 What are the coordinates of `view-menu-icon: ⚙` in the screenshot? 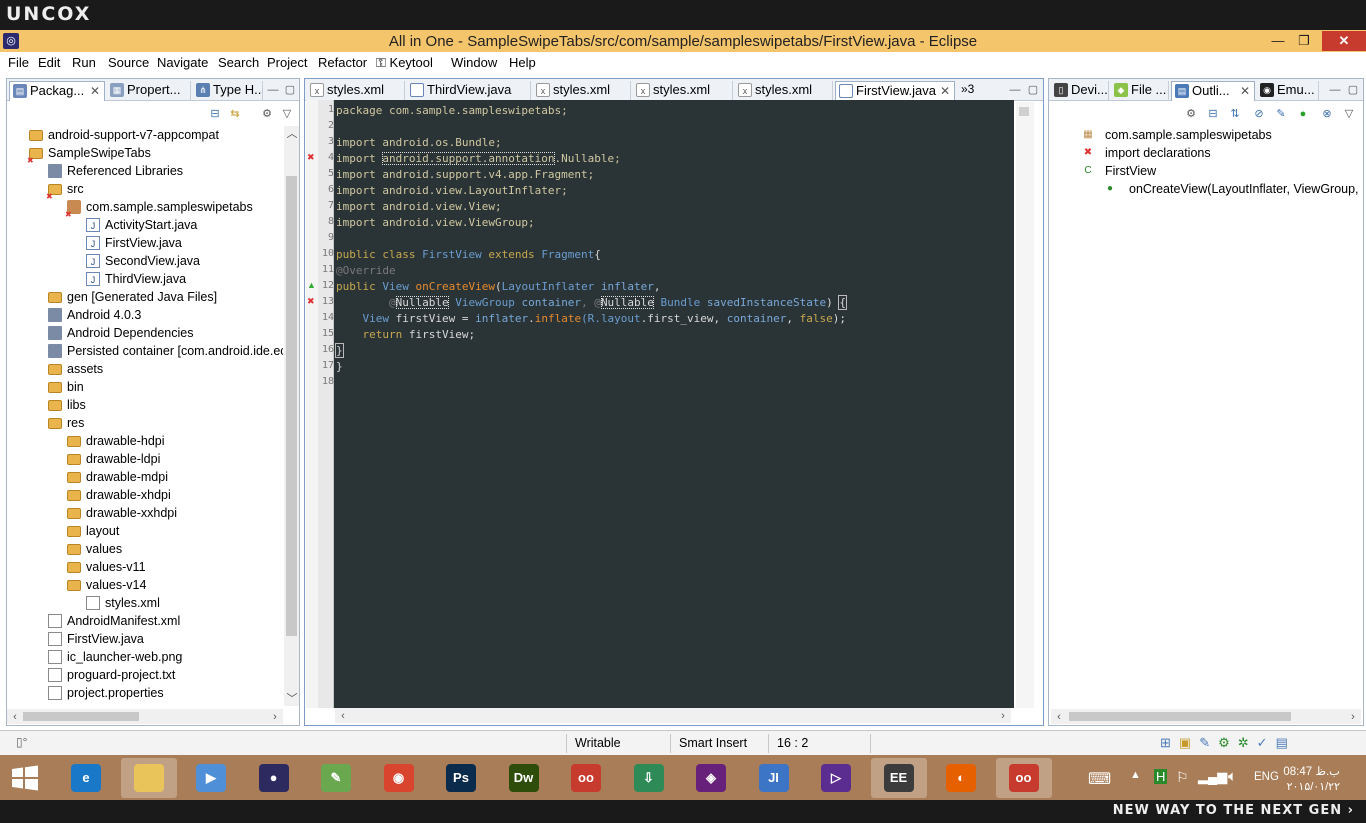 It's located at (267, 114).